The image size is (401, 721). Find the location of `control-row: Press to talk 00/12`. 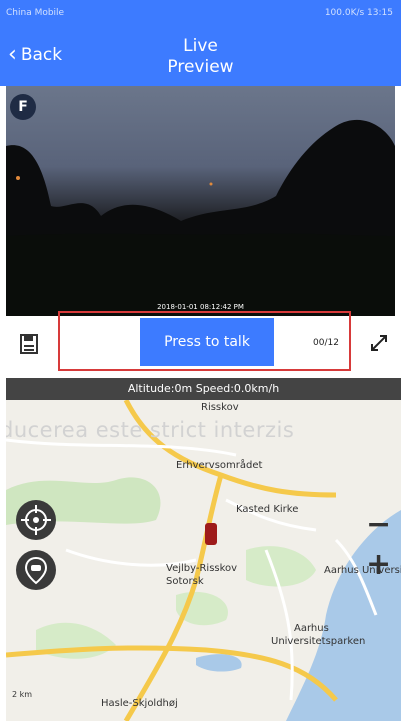

control-row: Press to talk 00/12 is located at coordinates (200, 341).